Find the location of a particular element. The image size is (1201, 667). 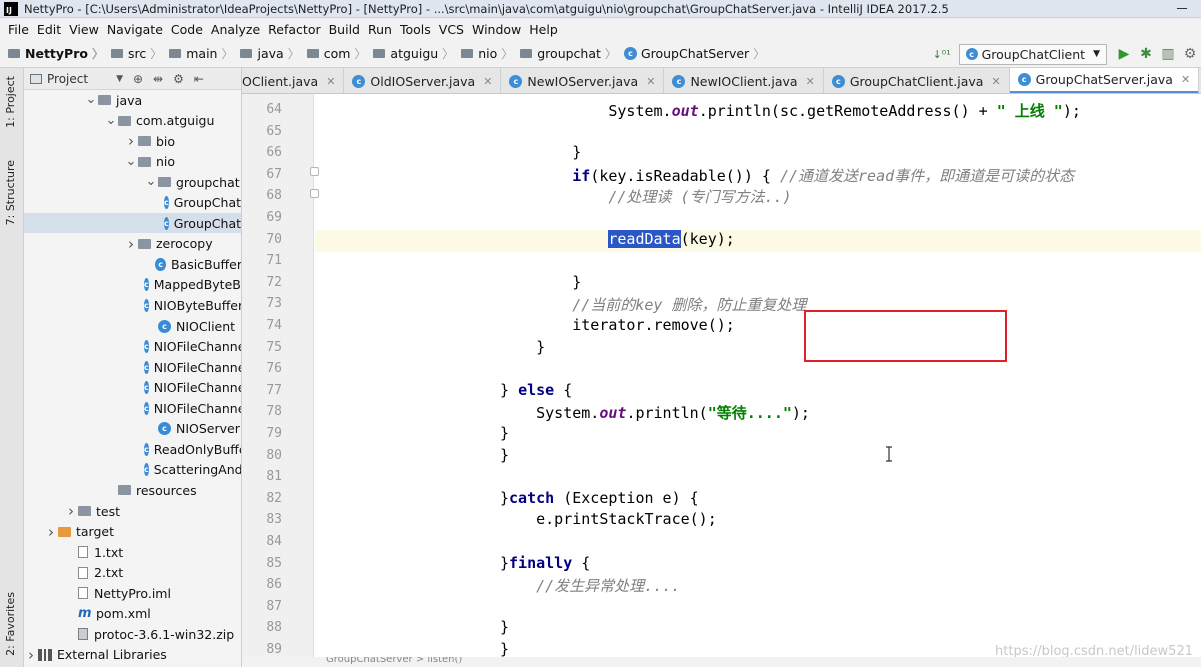

tree-item: 1.txt is located at coordinates (132, 552).